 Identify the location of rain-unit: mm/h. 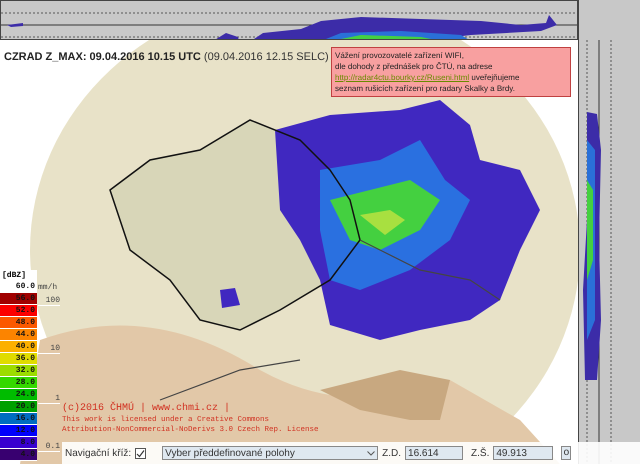
(48, 287).